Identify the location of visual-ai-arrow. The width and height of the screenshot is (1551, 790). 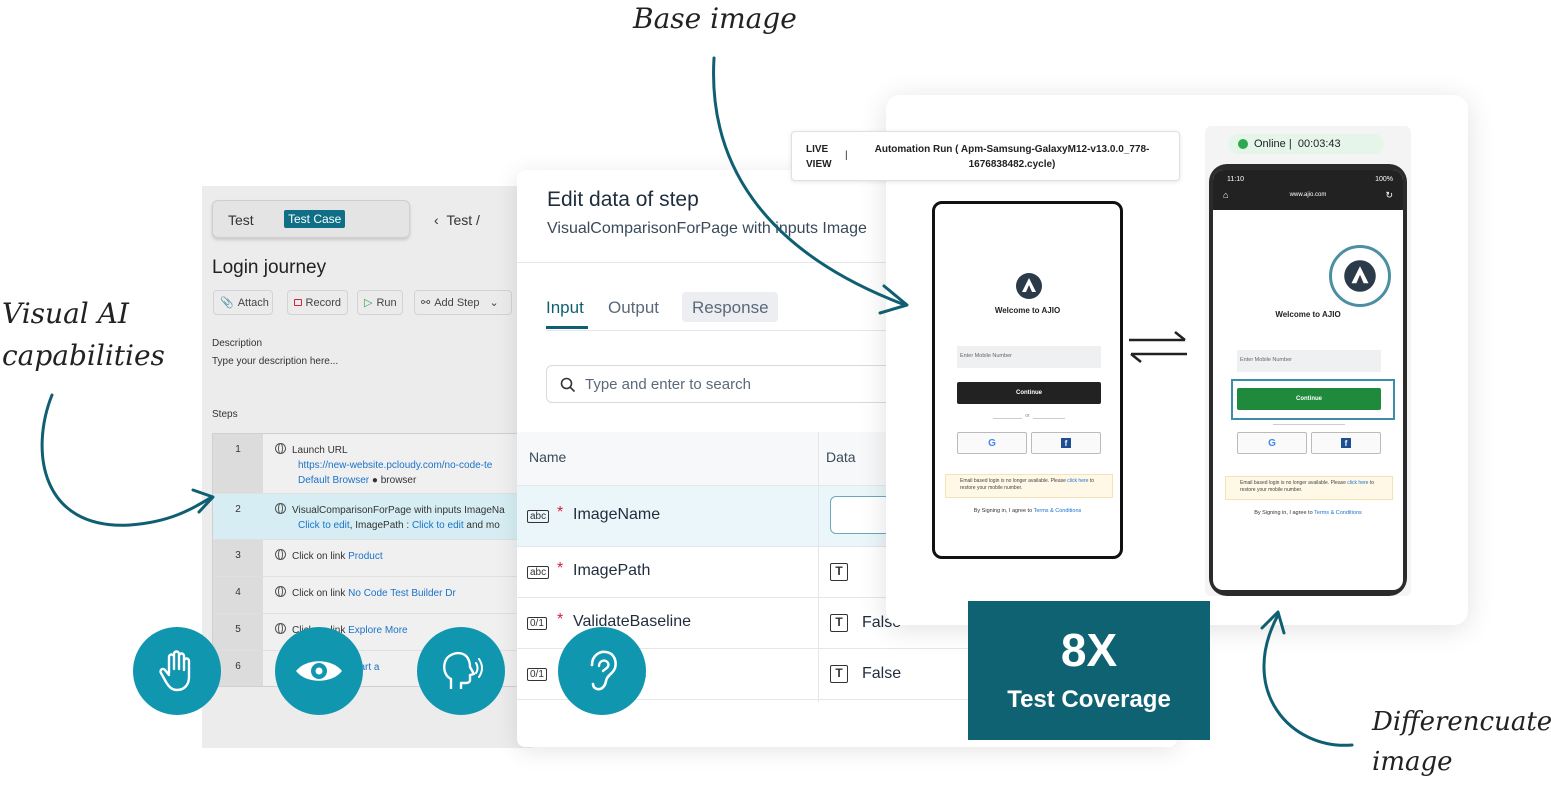
(127, 460).